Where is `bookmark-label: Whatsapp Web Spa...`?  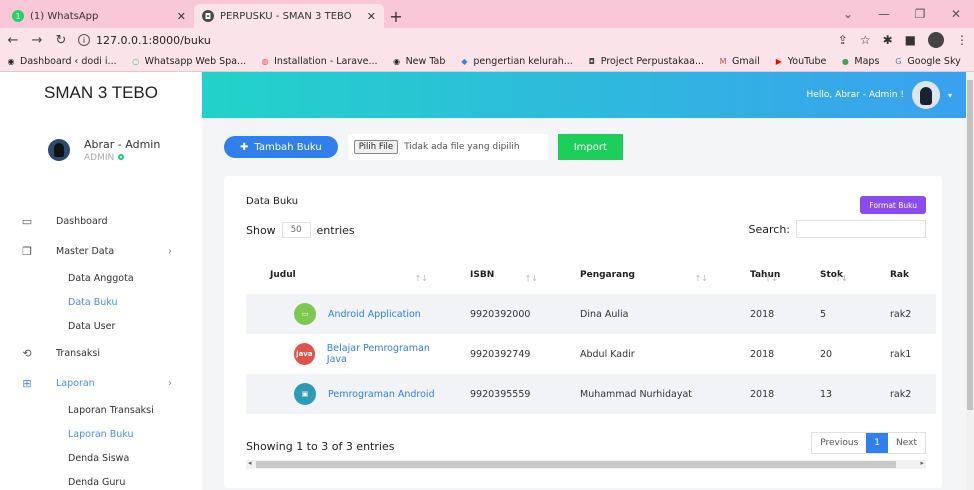 bookmark-label: Whatsapp Web Spa... is located at coordinates (195, 61).